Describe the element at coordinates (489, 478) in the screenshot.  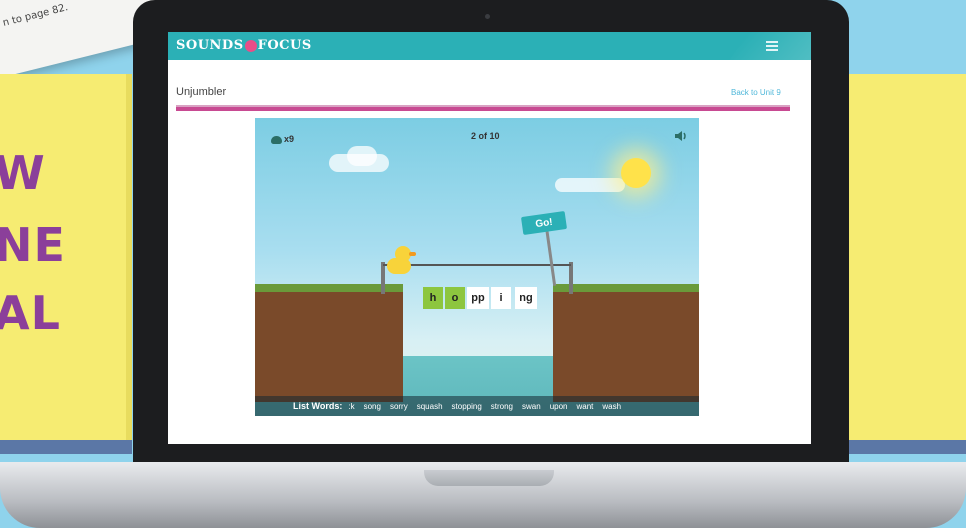
I see `laptop-notch` at that location.